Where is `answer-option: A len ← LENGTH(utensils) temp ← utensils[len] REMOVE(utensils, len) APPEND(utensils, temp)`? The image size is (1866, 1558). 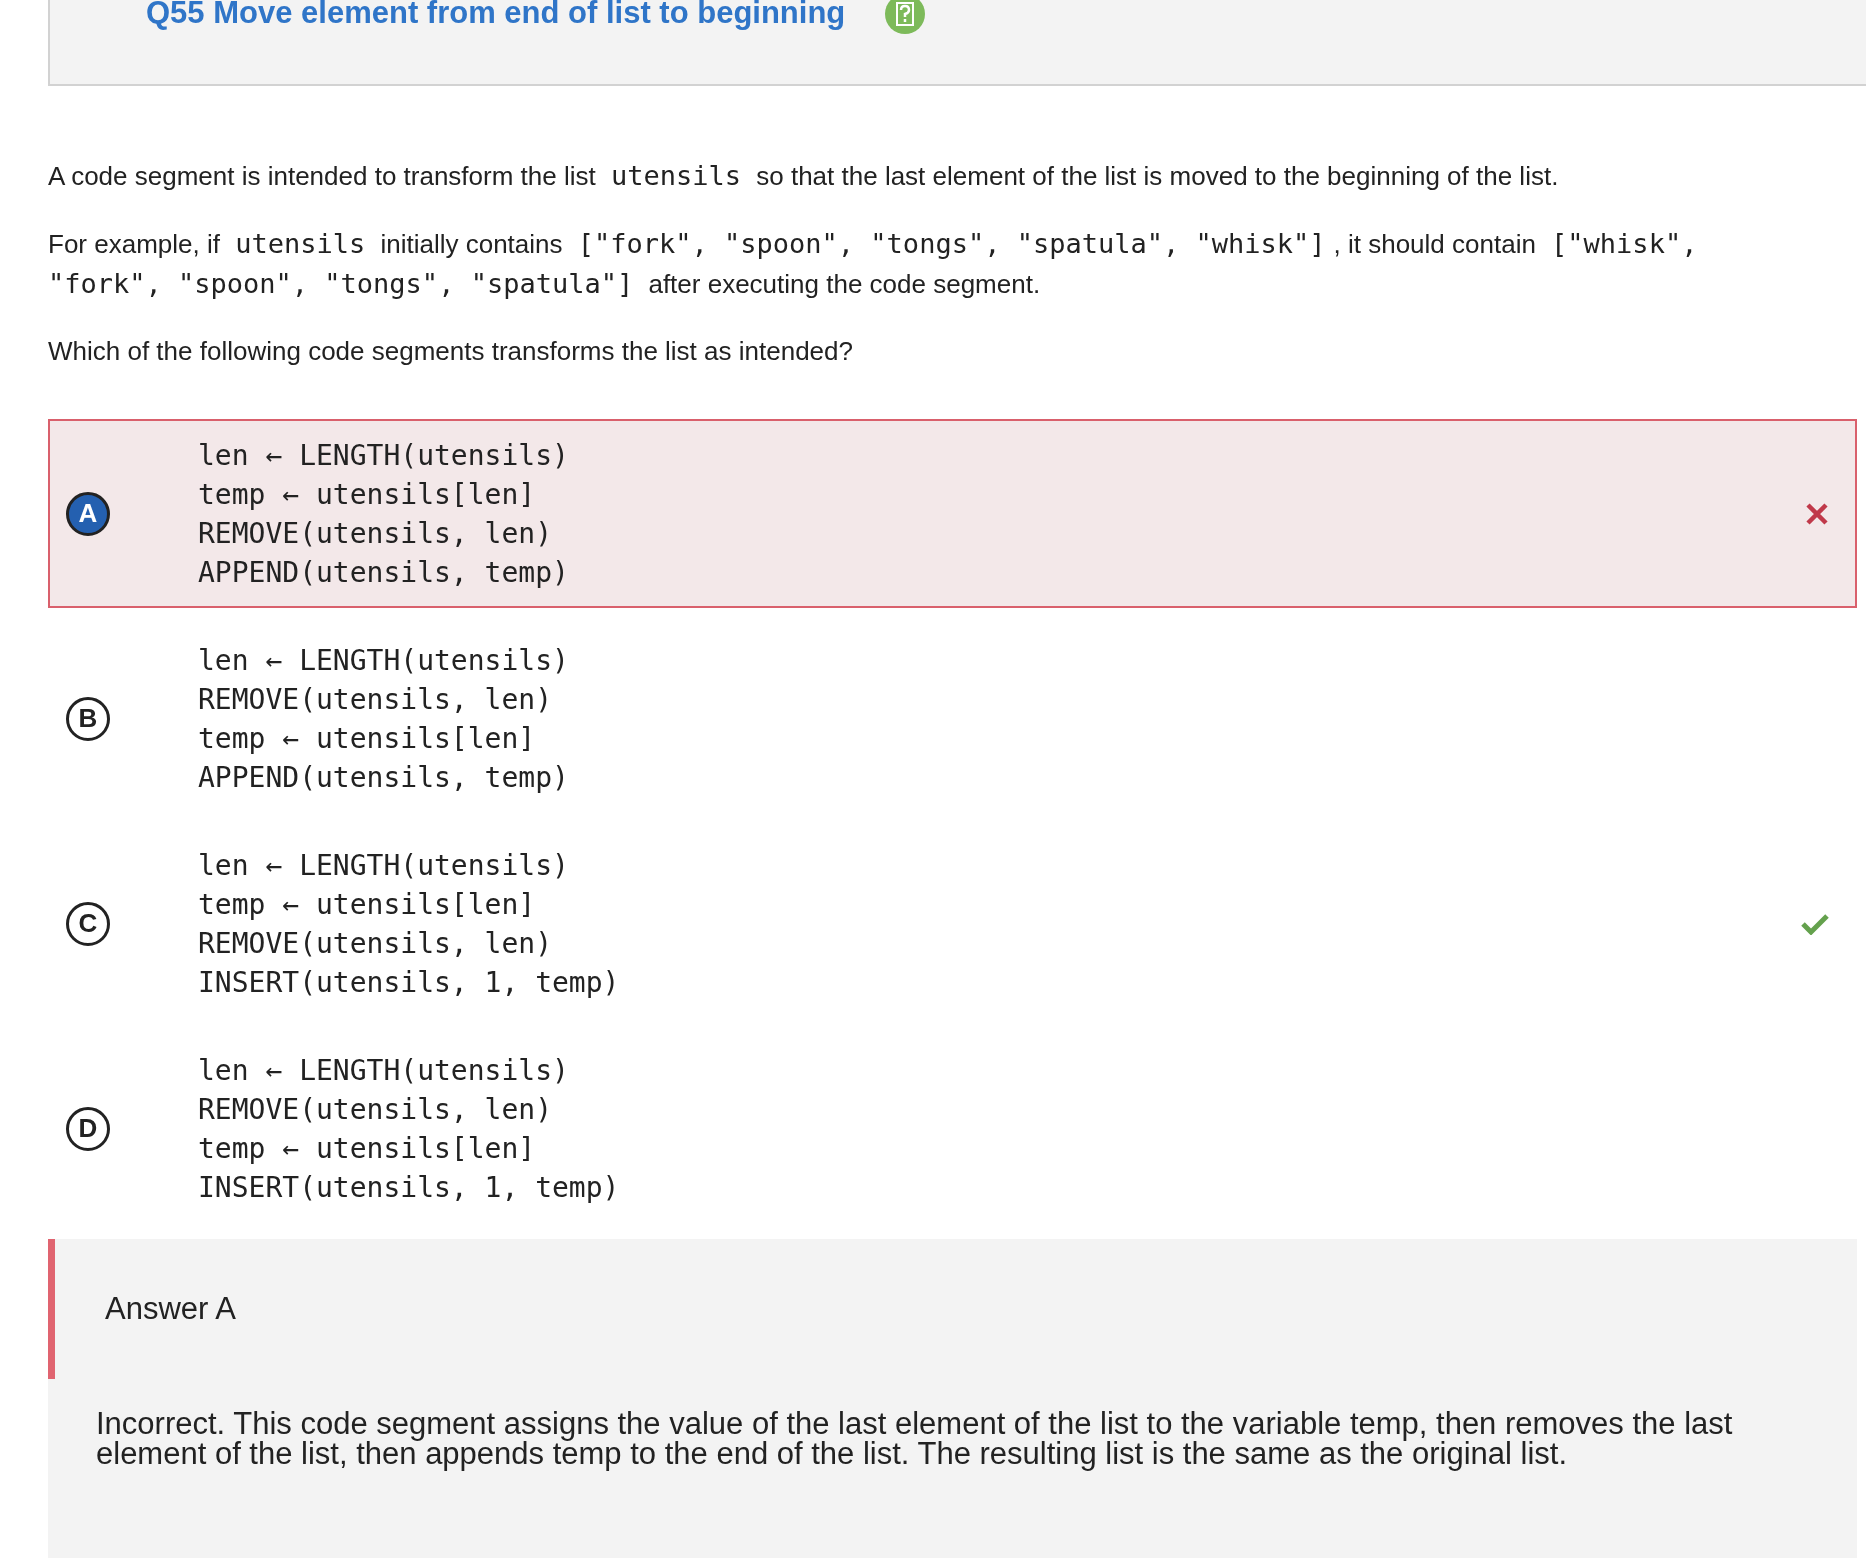 answer-option: A len ← LENGTH(utensils) temp ← utensils[len] REMOVE(utensils, len) APPEND(utensils, temp) is located at coordinates (952, 513).